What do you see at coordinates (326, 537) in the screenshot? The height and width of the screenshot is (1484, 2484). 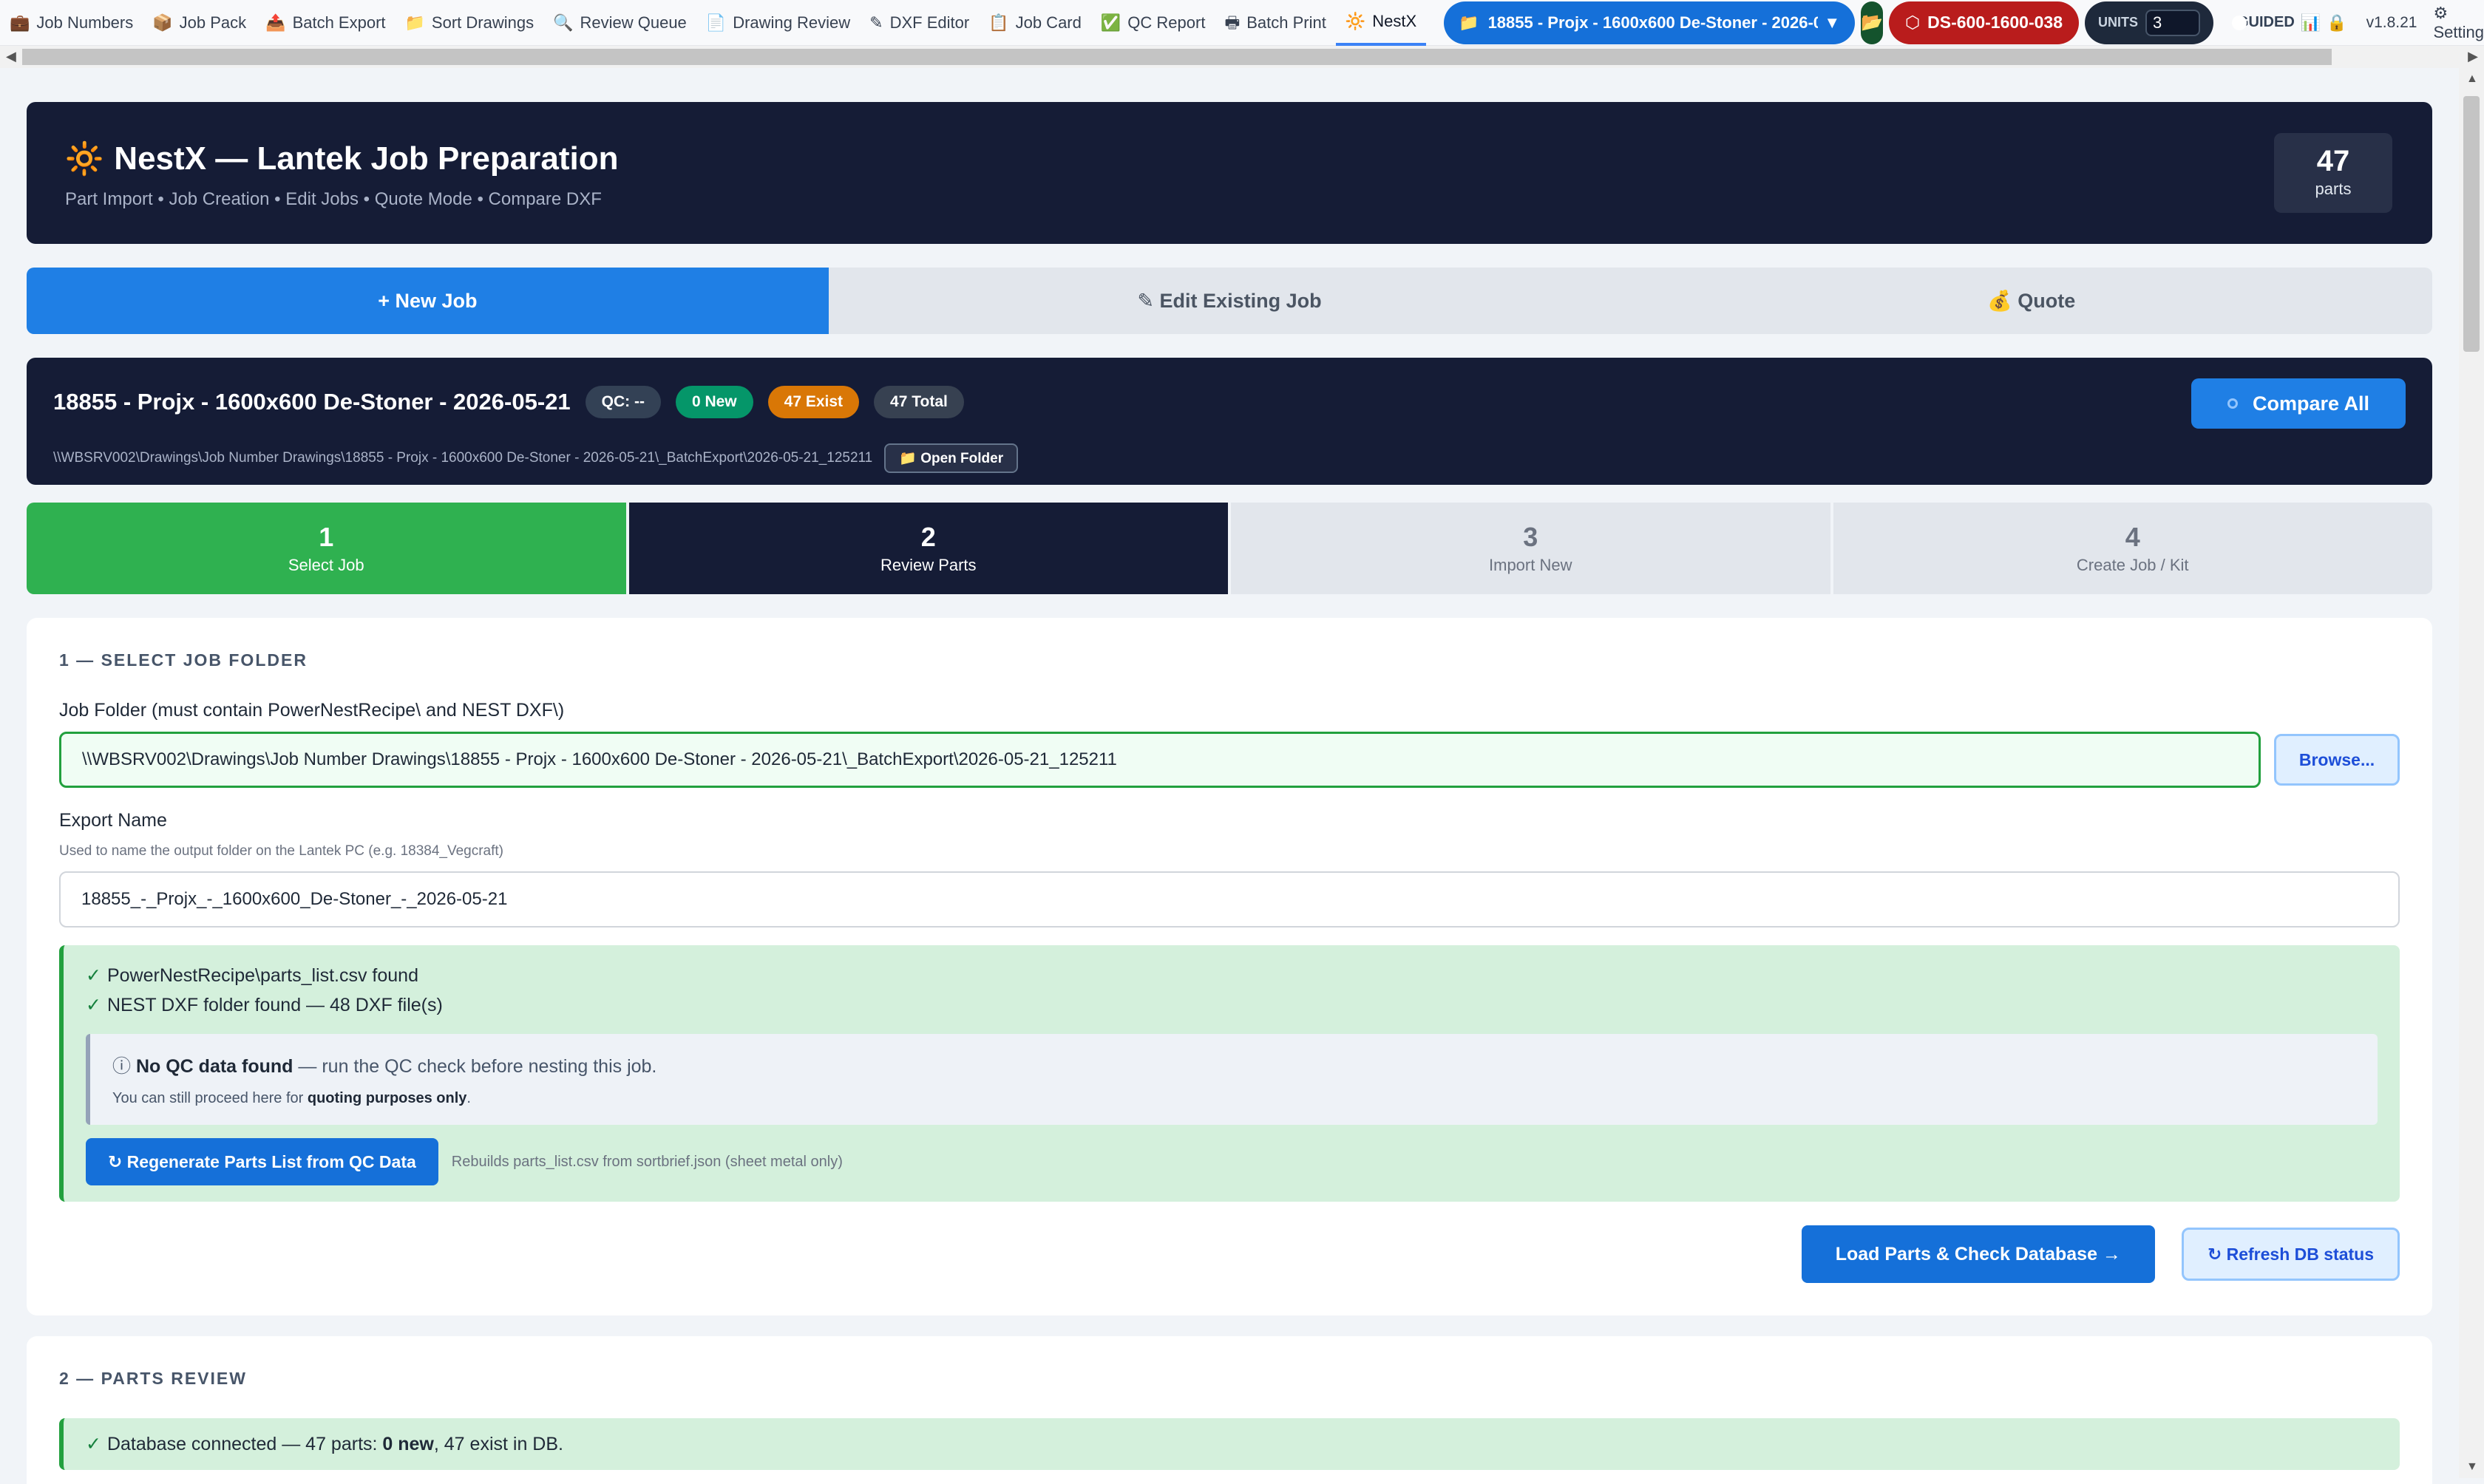 I see `step-number: 1` at bounding box center [326, 537].